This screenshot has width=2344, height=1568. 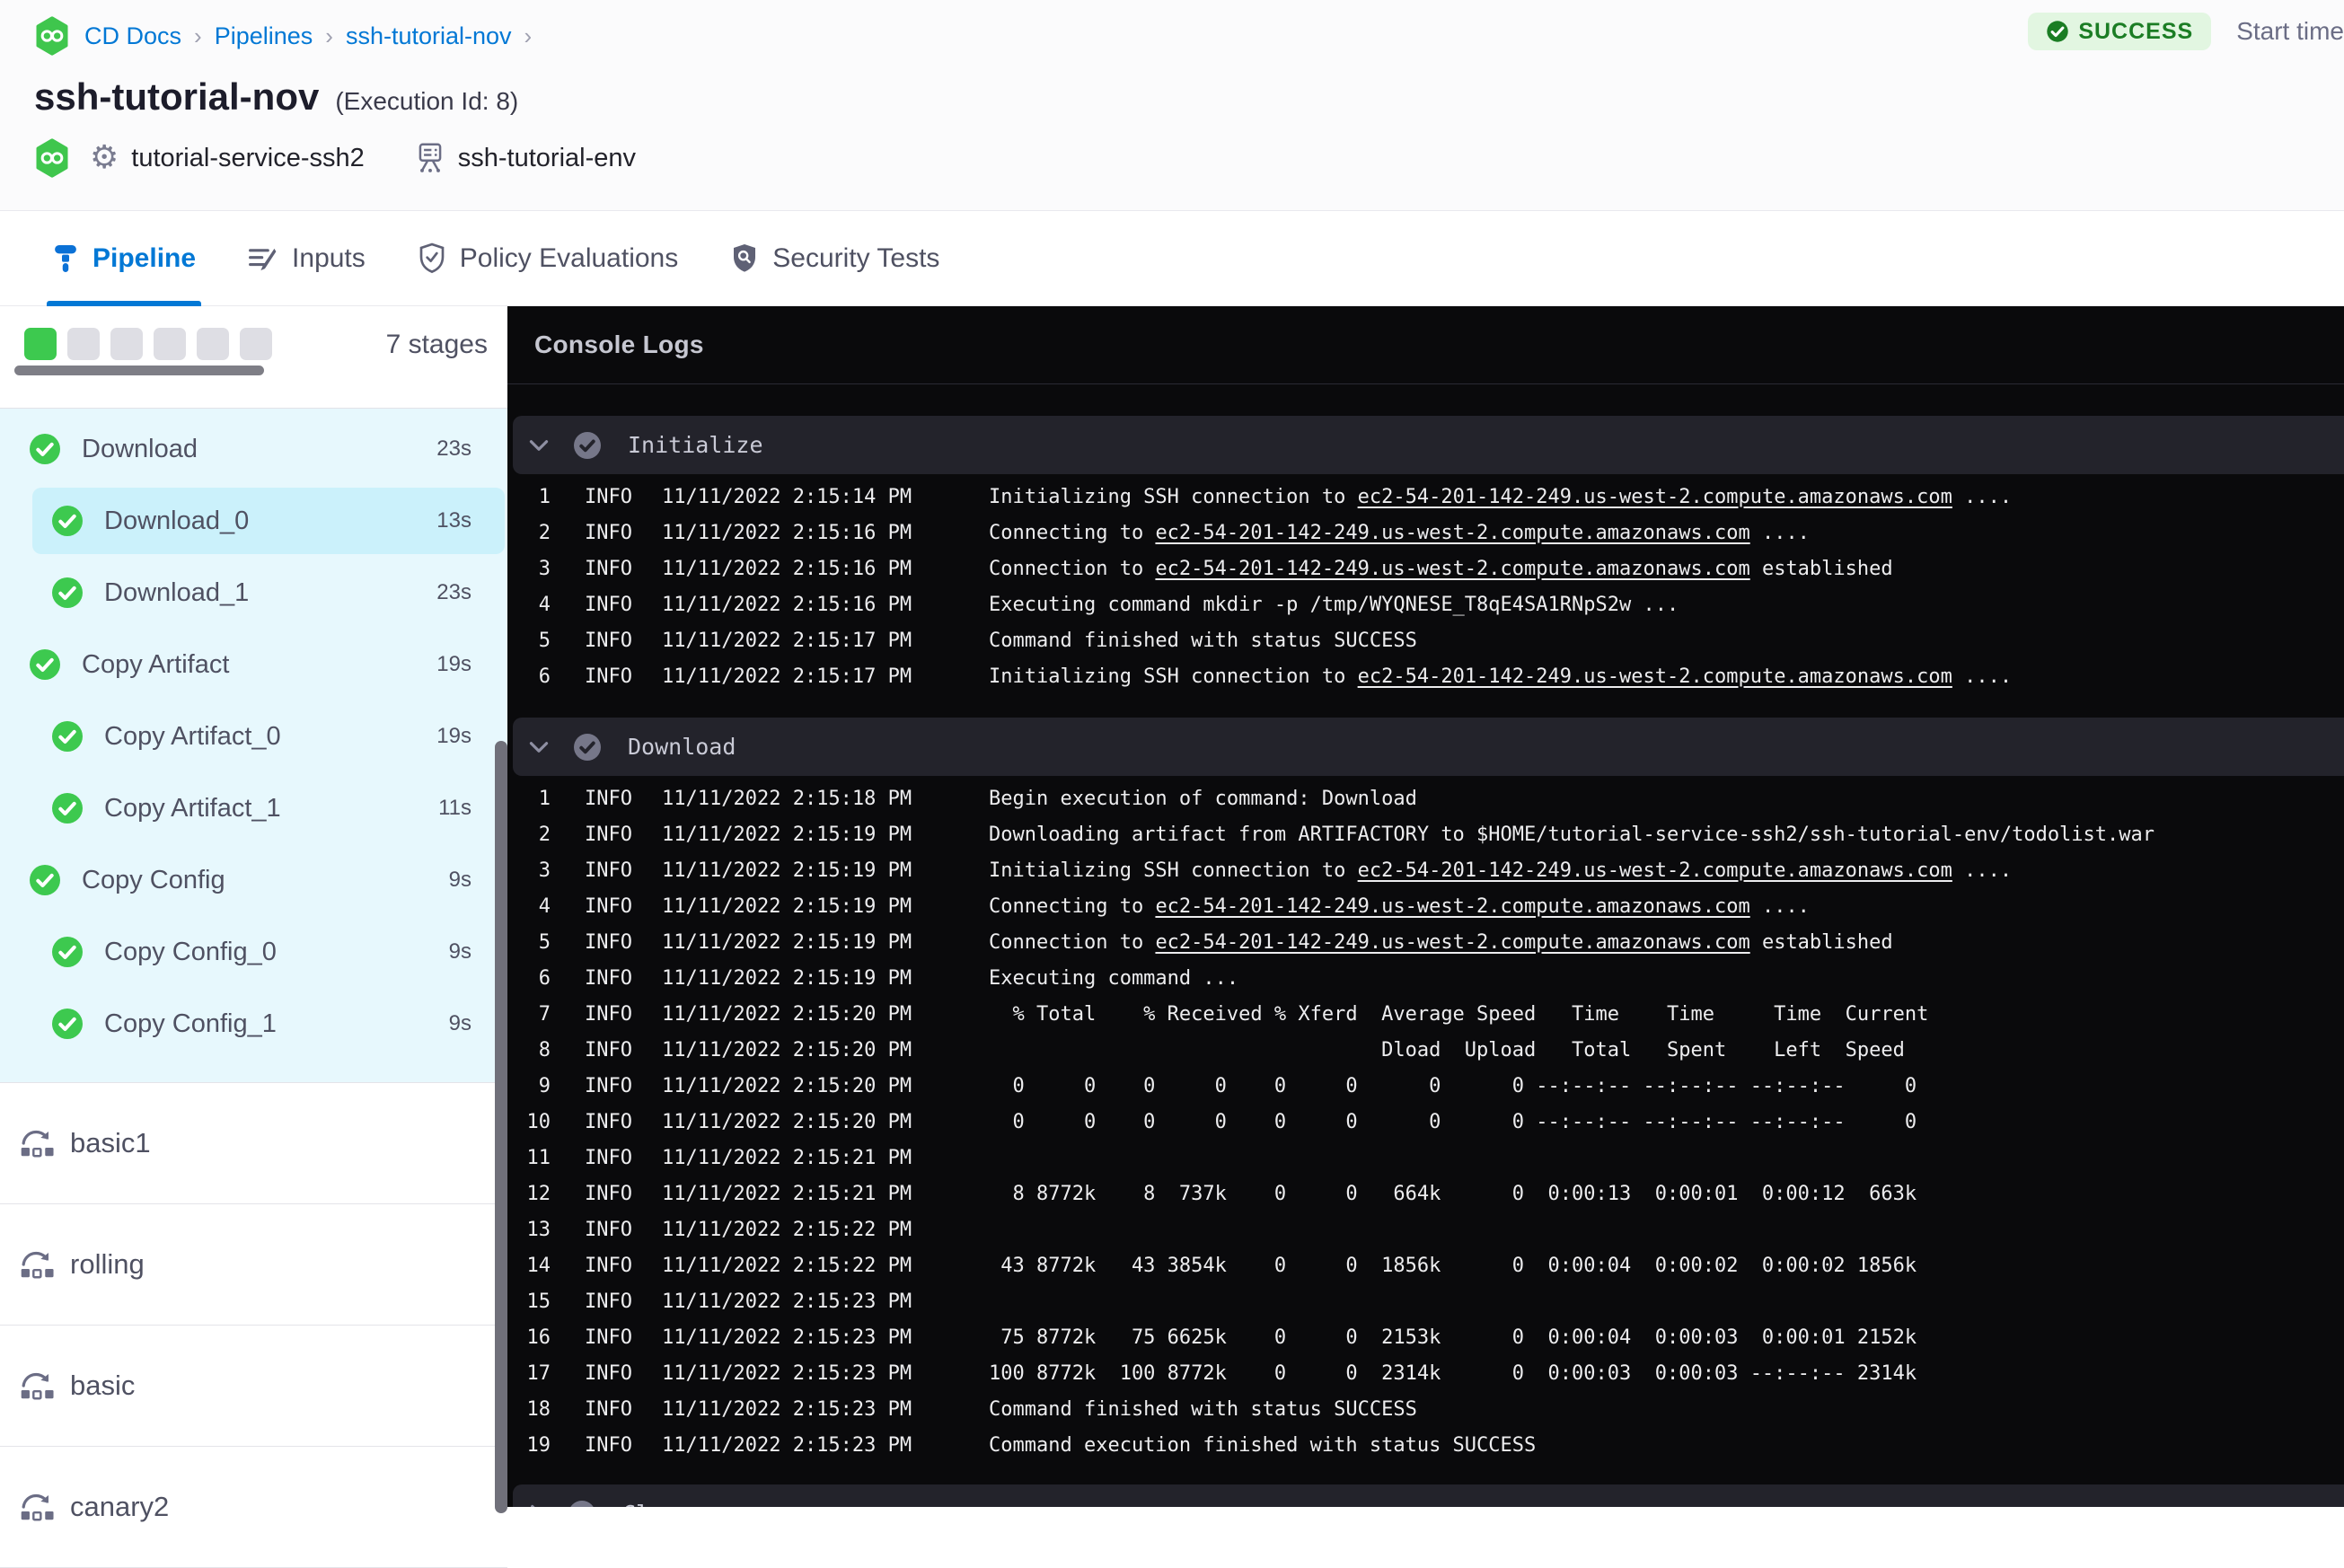 What do you see at coordinates (139, 370) in the screenshot?
I see `stage-strip-scrollbar` at bounding box center [139, 370].